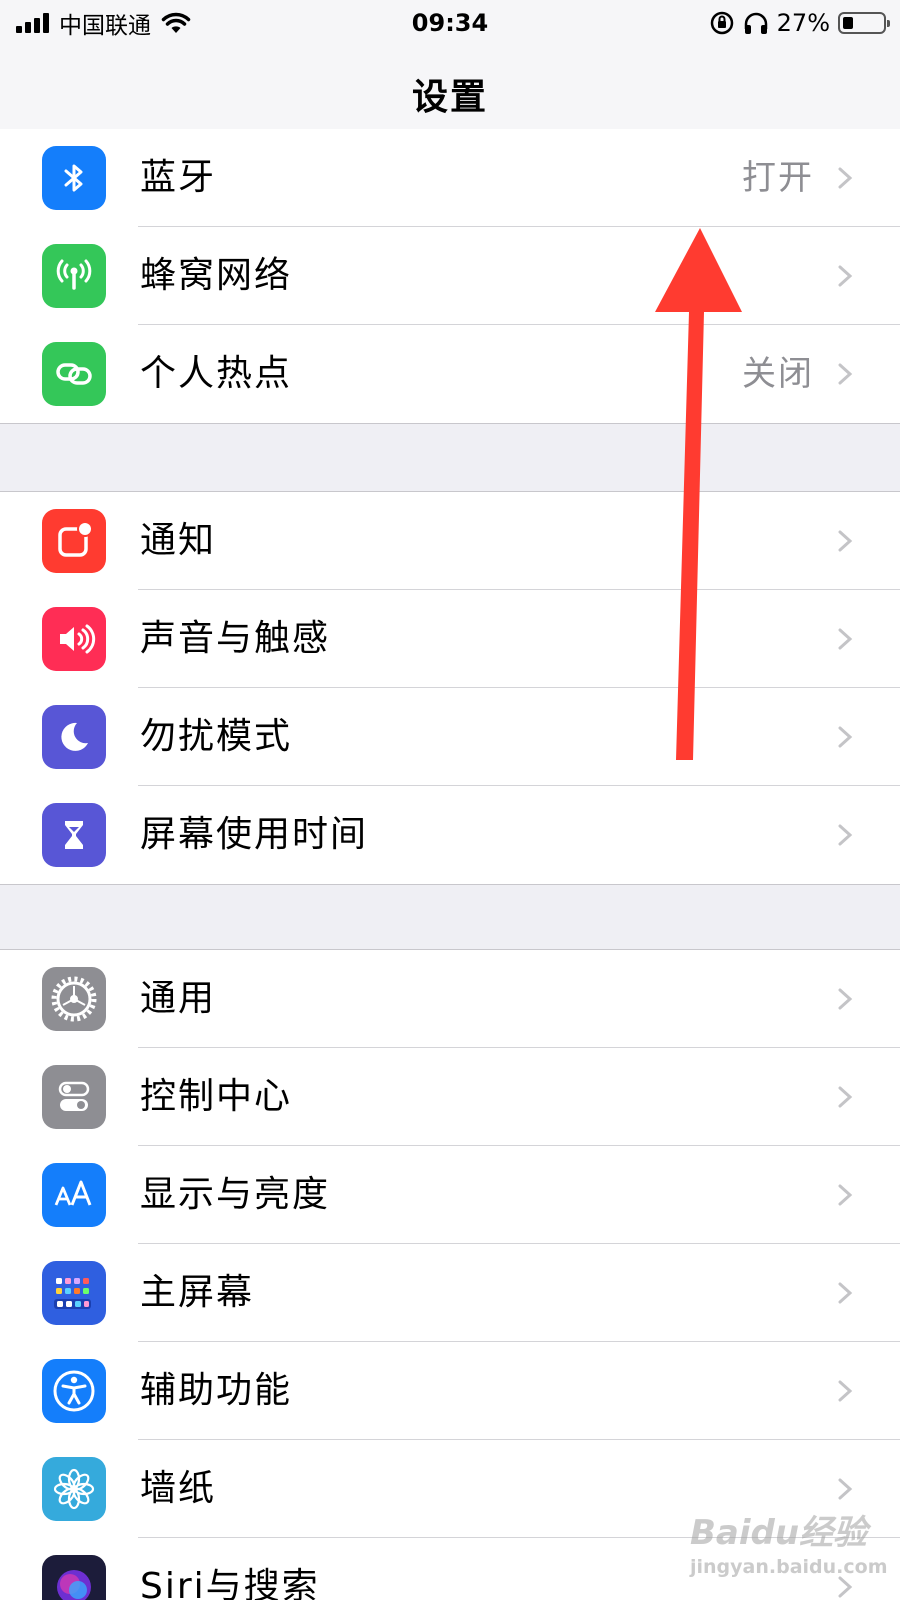 The image size is (900, 1600). I want to click on cellular-icon, so click(74, 276).